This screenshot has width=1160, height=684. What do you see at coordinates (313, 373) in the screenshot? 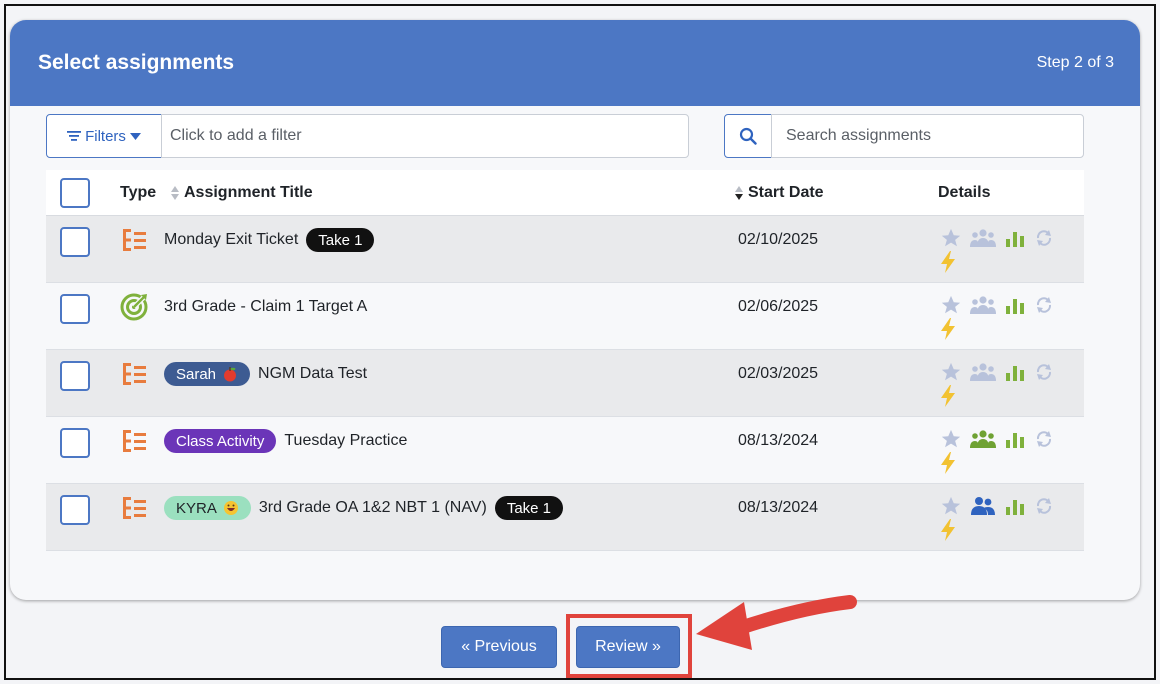
I see `title-text: NGM Data Test` at bounding box center [313, 373].